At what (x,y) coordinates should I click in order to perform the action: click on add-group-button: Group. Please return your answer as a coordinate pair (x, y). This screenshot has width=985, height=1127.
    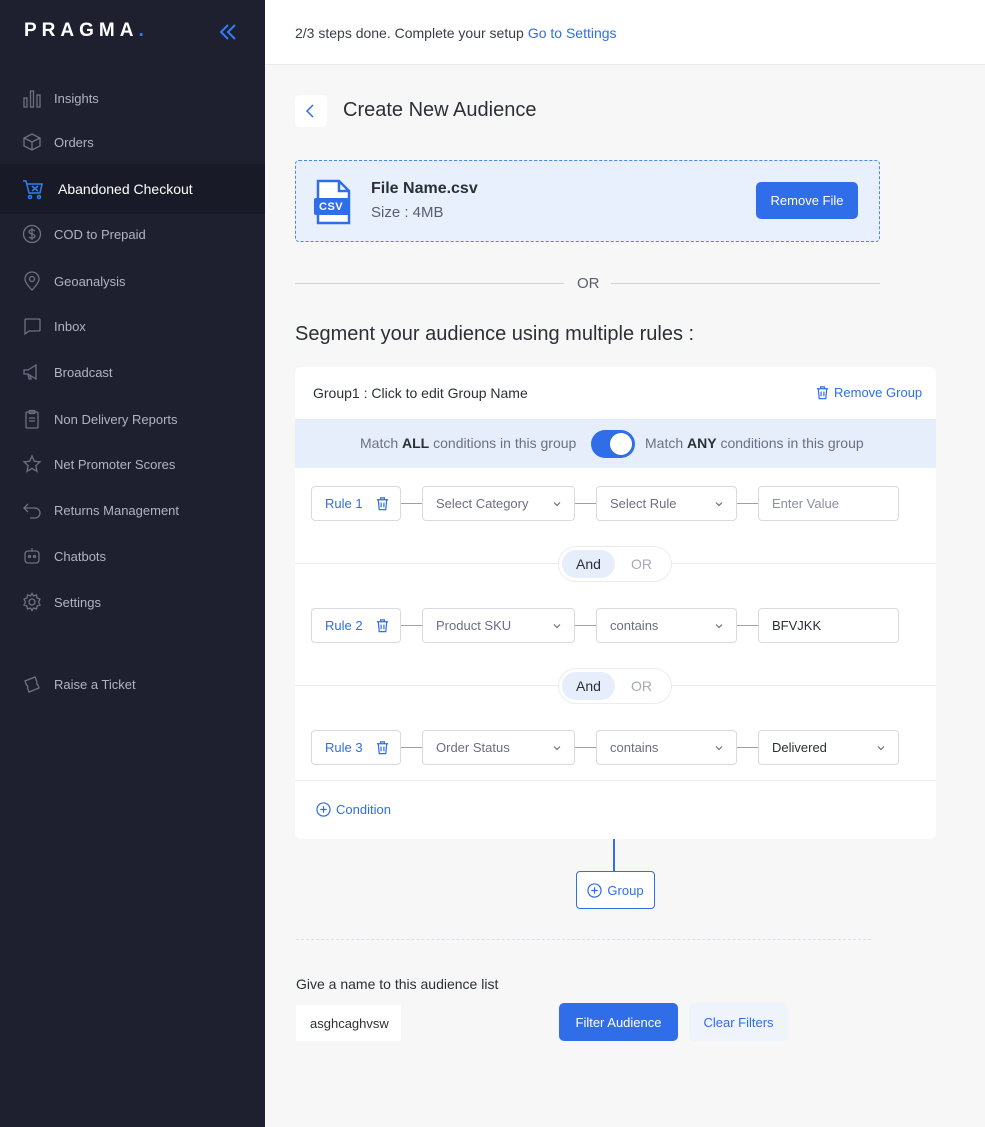
    Looking at the image, I should click on (615, 890).